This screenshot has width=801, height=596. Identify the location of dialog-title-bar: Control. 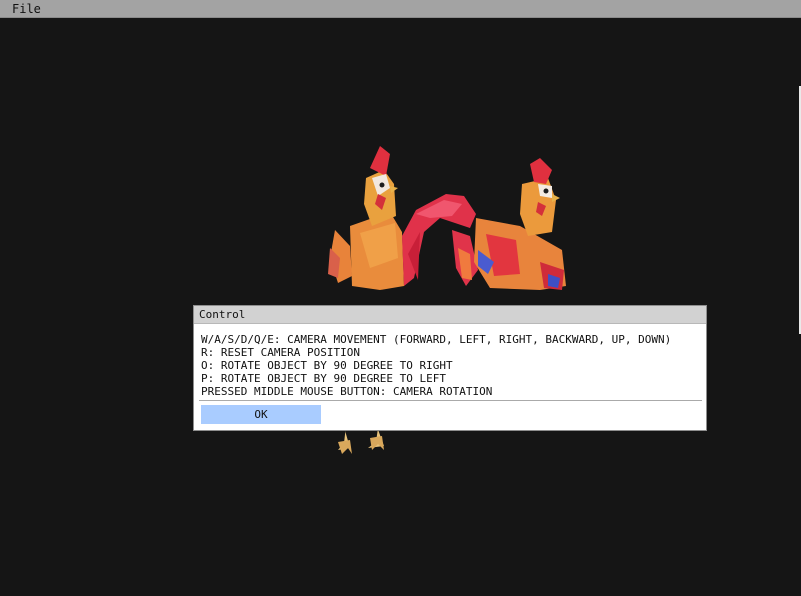
(450, 315).